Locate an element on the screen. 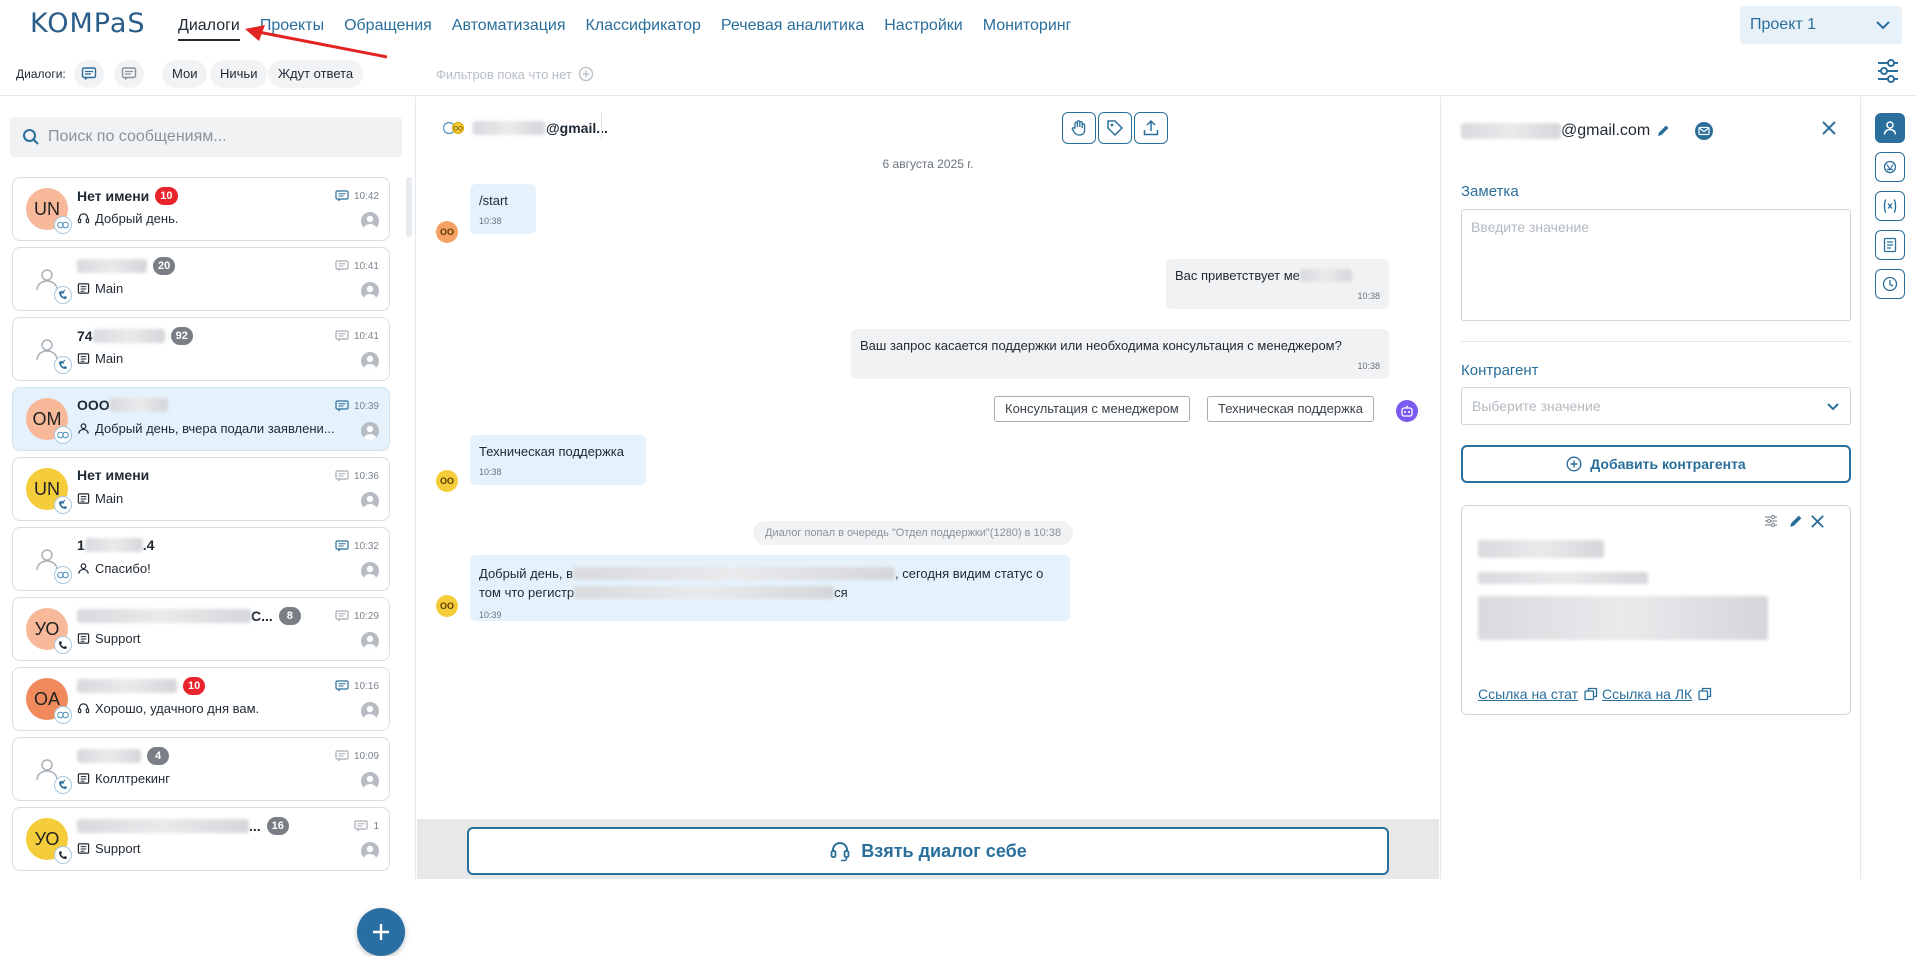 The image size is (1916, 956). rail-variables-button is located at coordinates (1890, 206).